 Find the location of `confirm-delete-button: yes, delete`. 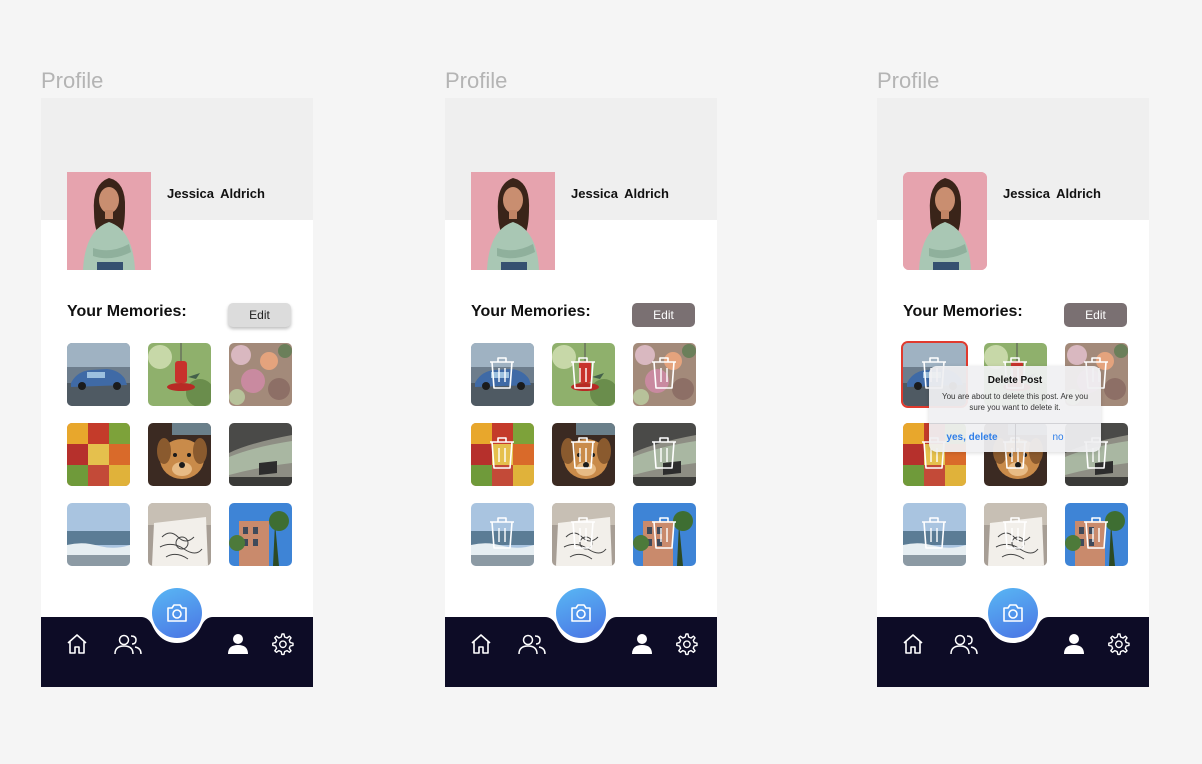

confirm-delete-button: yes, delete is located at coordinates (972, 438).